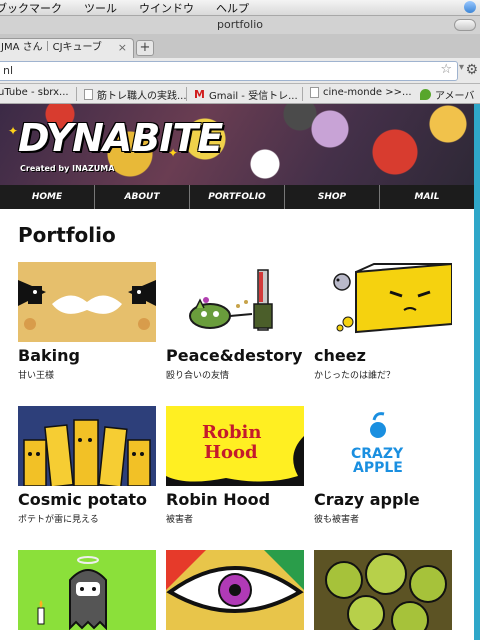 The width and height of the screenshot is (480, 640). I want to click on browser-tab: JMA さん｜CJキューブ ×, so click(67, 48).